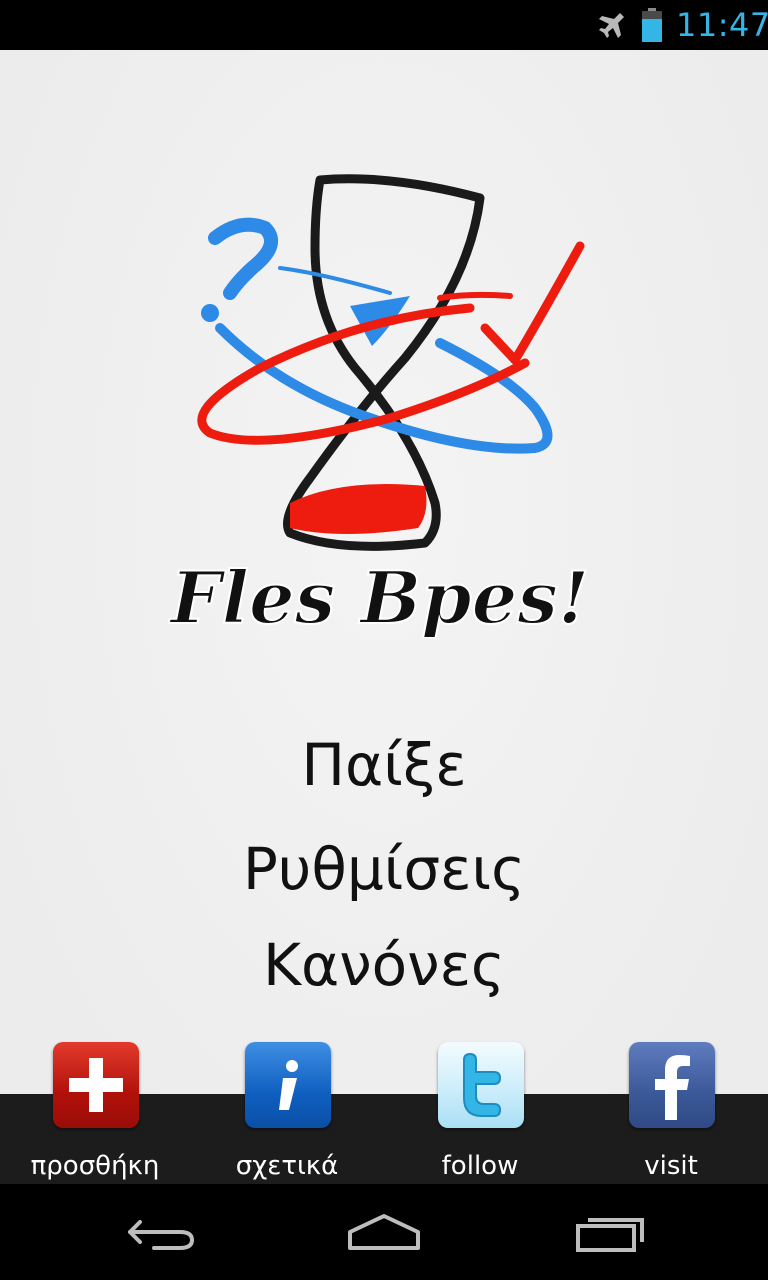 This screenshot has height=1280, width=768. What do you see at coordinates (672, 1085) in the screenshot?
I see `facebook-icon` at bounding box center [672, 1085].